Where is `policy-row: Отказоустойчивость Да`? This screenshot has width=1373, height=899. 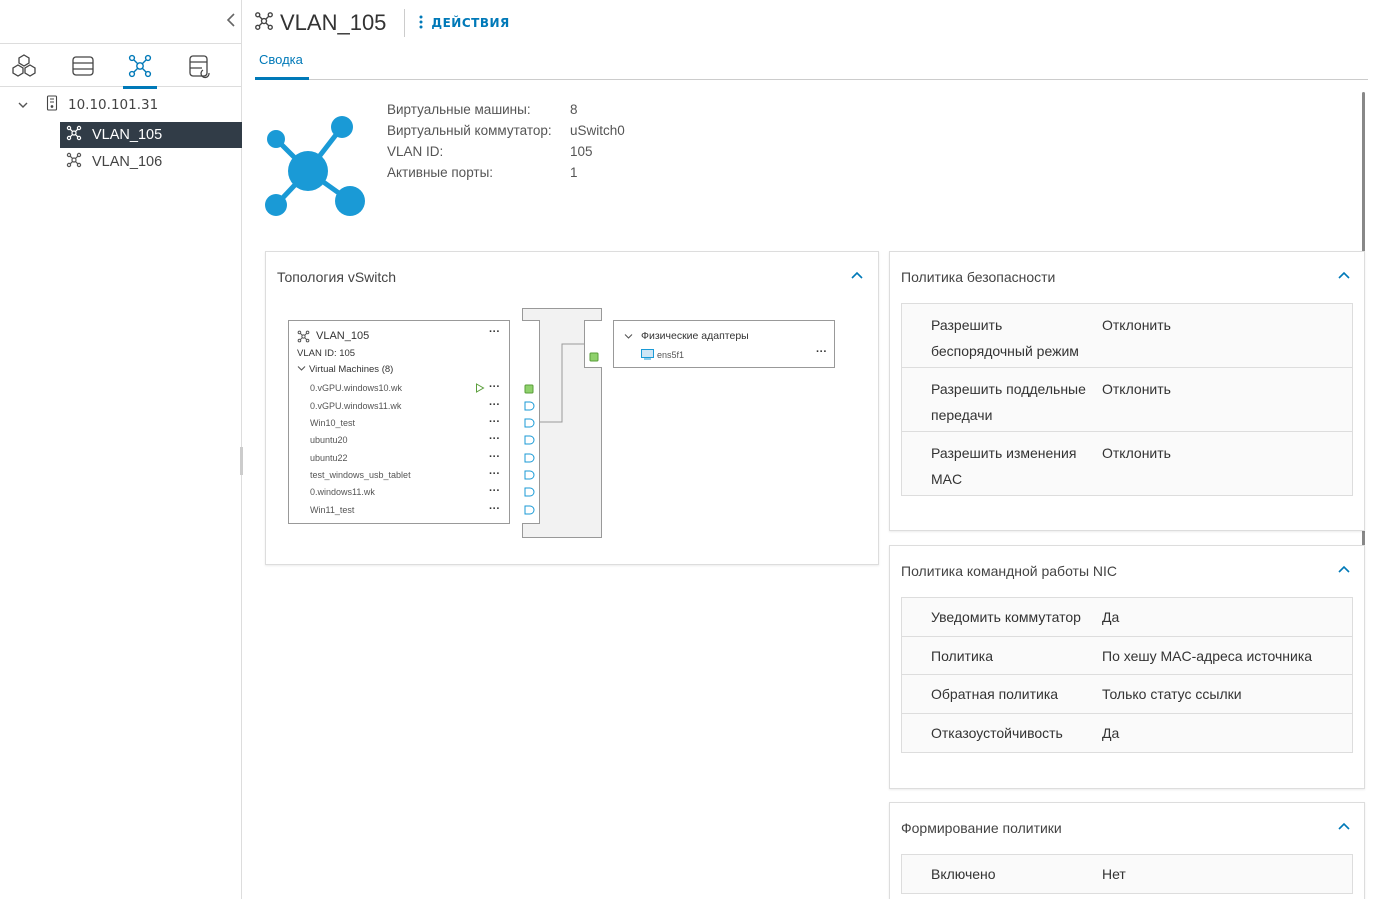 policy-row: Отказоустойчивость Да is located at coordinates (1127, 733).